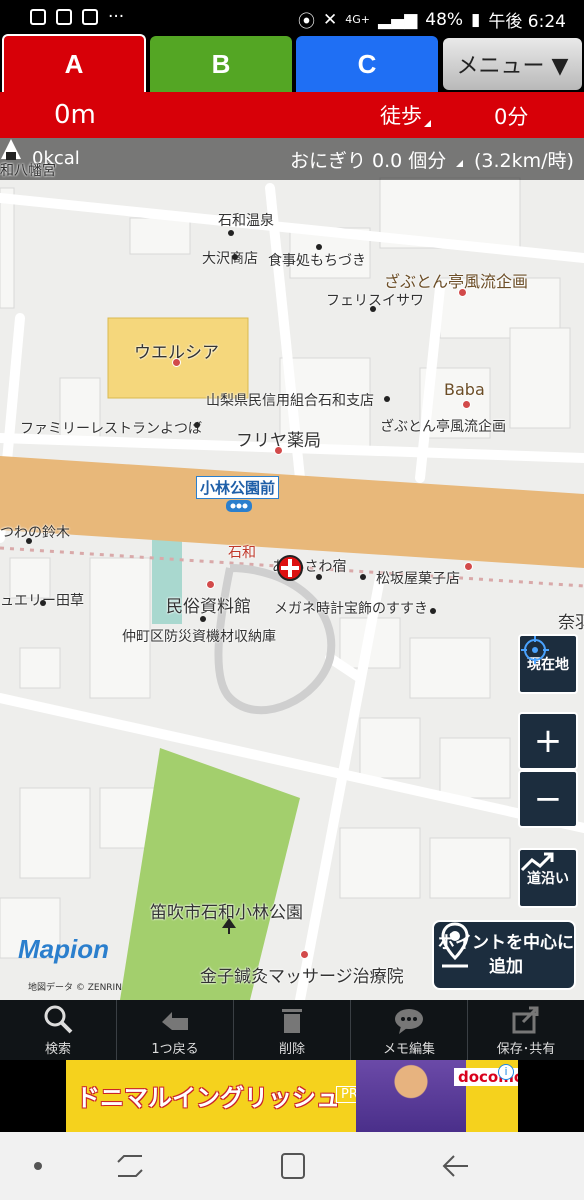 The height and width of the screenshot is (1200, 584). I want to click on poi-yamanashi-bank: 山梨県民信用組合石和支店, so click(290, 401).